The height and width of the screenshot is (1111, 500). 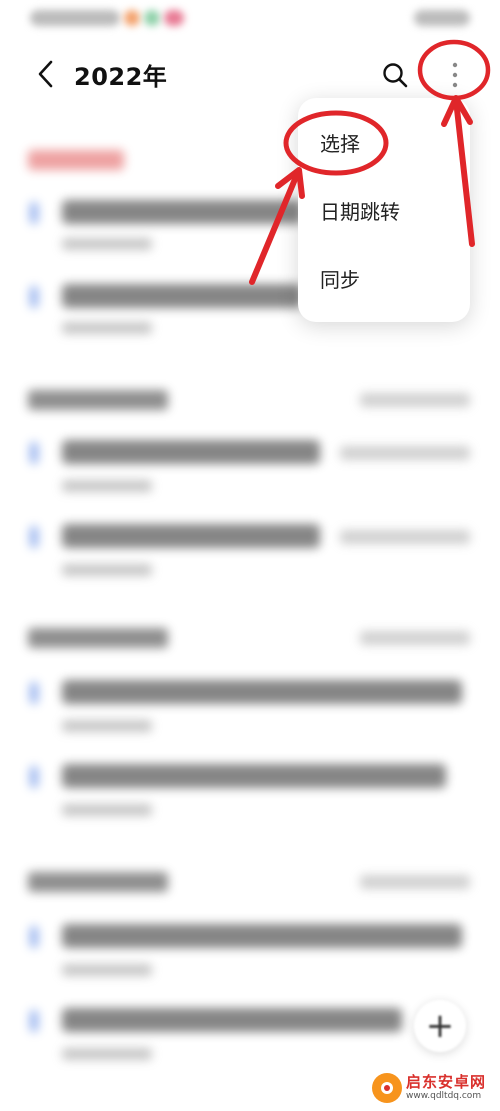 What do you see at coordinates (250, 72) in the screenshot?
I see `app-header: 2022年` at bounding box center [250, 72].